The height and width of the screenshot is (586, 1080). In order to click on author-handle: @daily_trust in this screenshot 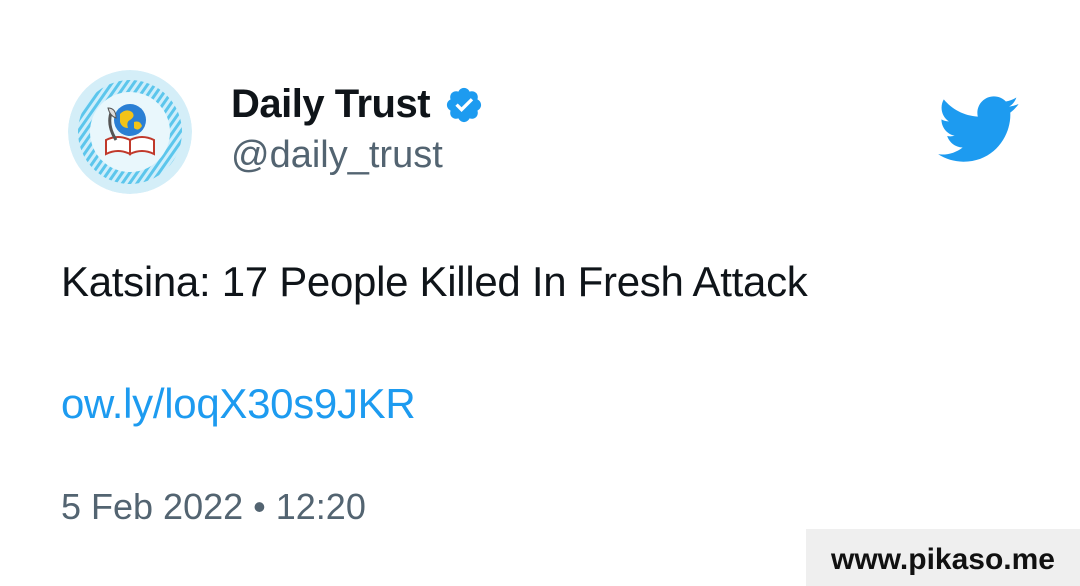, I will do `click(337, 155)`.